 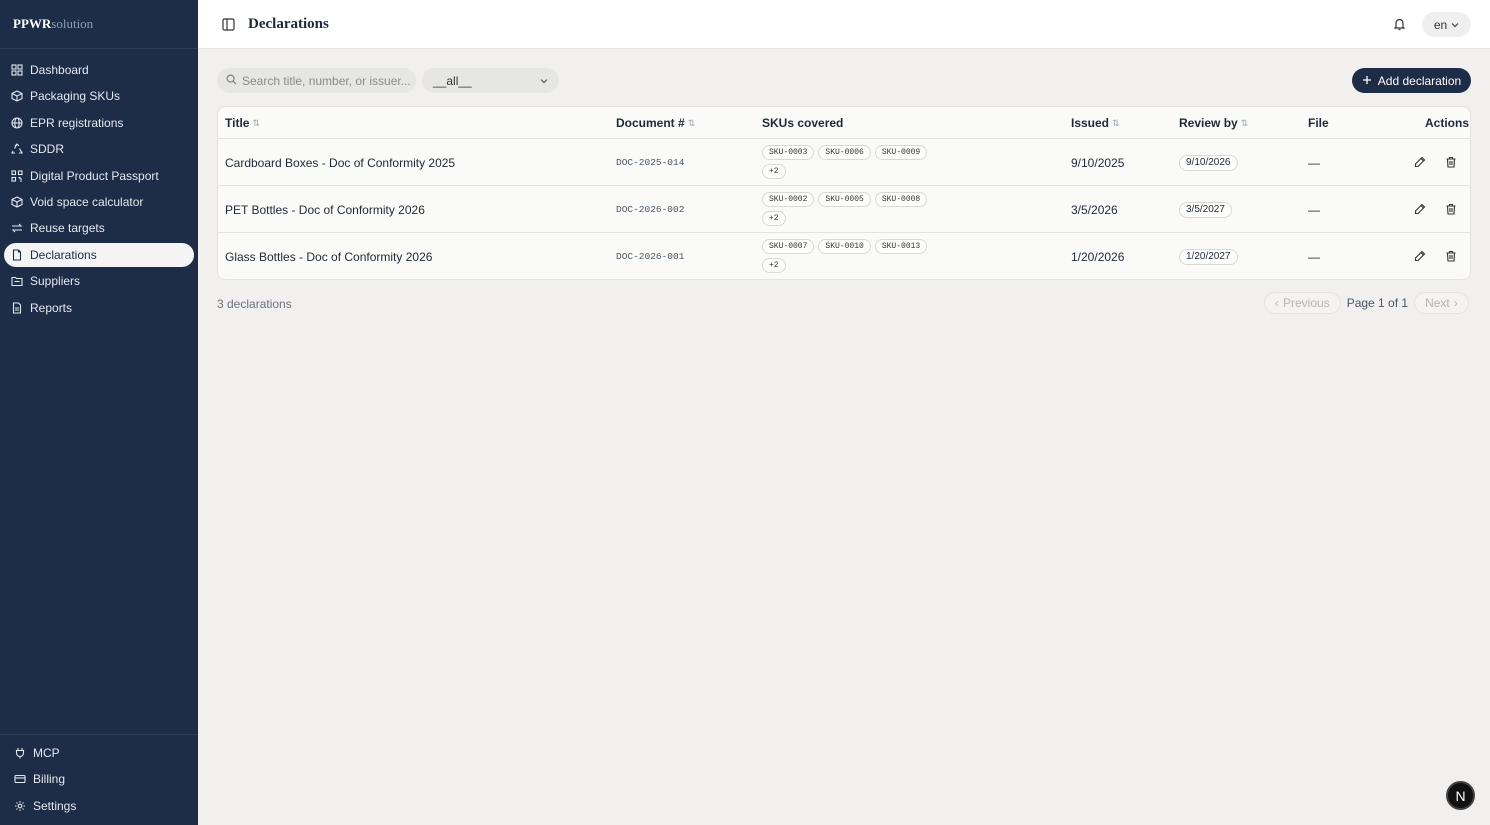 What do you see at coordinates (99, 70) in the screenshot?
I see `sidebar-item-dashboard: Dashboard` at bounding box center [99, 70].